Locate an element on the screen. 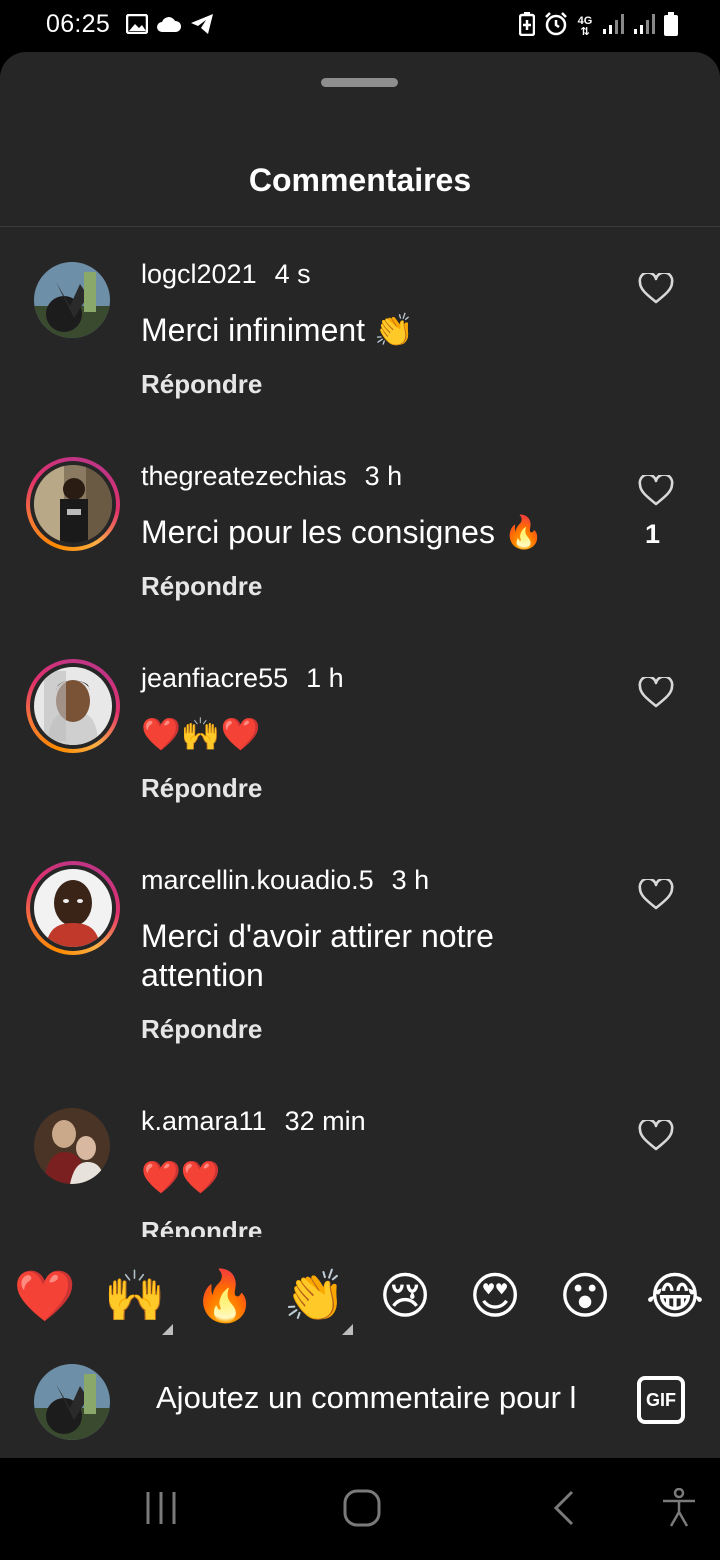 Image resolution: width=720 pixels, height=1560 pixels. comment-text: Merci pour les consignes 🔥 is located at coordinates (342, 532).